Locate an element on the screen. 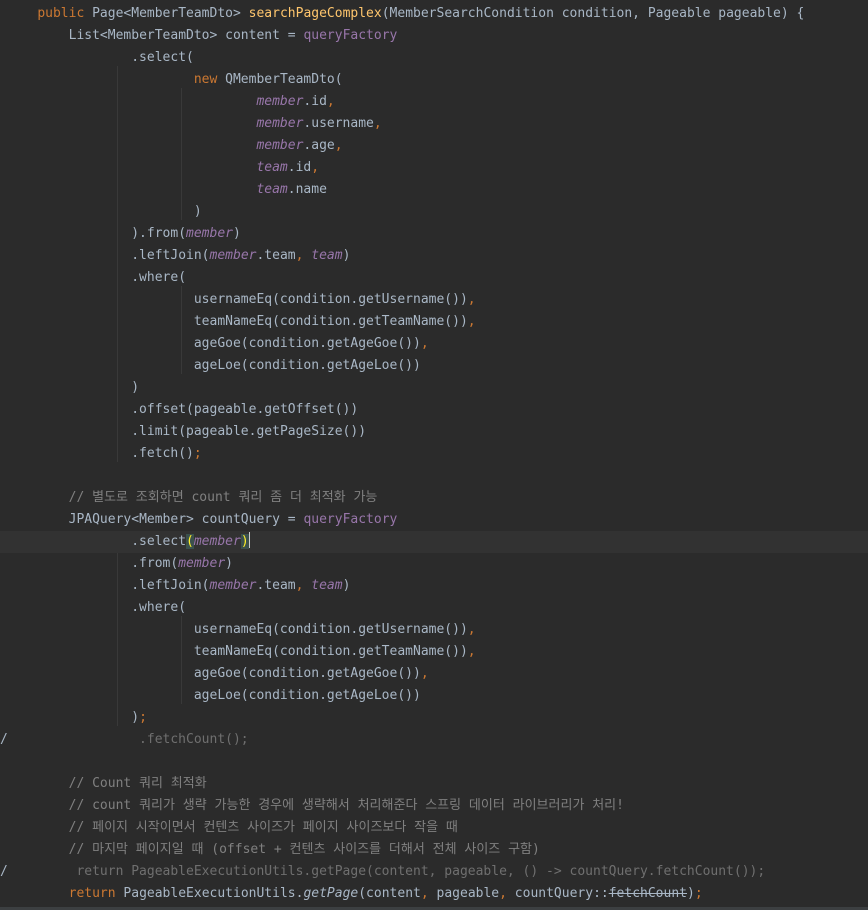 The height and width of the screenshot is (910, 868). code-token: QMemberTeamDto( is located at coordinates (284, 79).